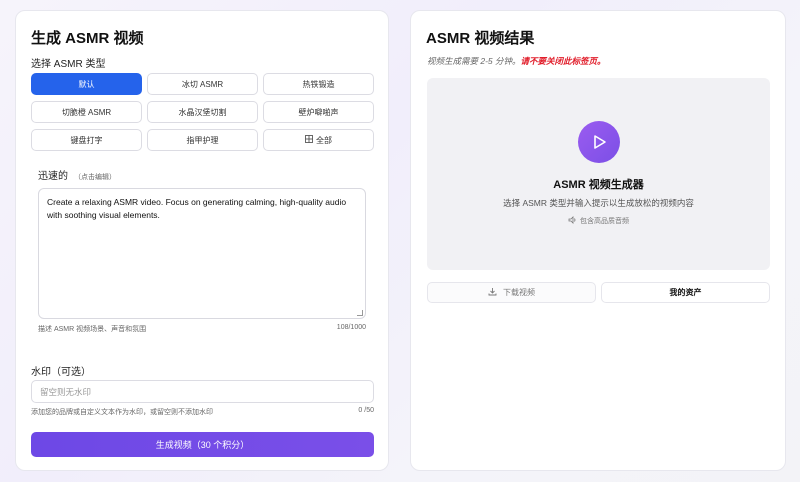 Image resolution: width=800 pixels, height=482 pixels. What do you see at coordinates (519, 292) in the screenshot?
I see `download-label: 下载视频` at bounding box center [519, 292].